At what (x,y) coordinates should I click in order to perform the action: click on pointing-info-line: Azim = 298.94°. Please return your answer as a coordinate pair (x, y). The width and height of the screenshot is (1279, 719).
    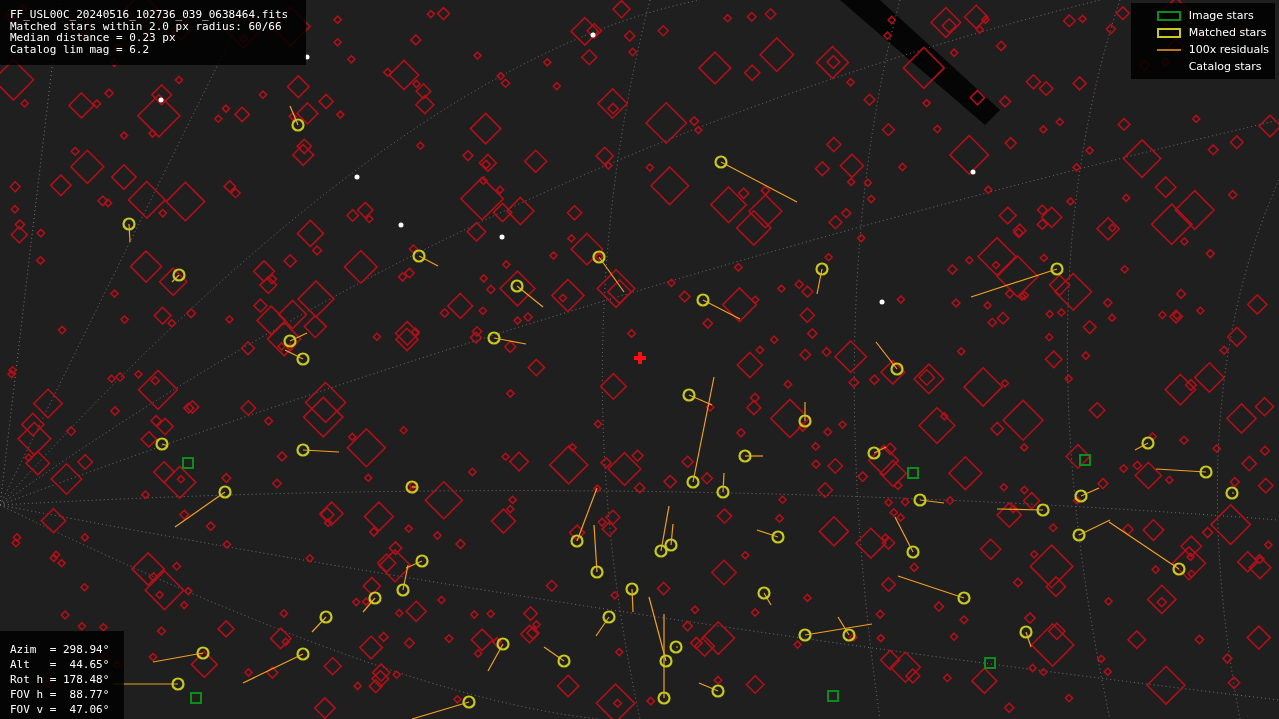
    Looking at the image, I should click on (60, 649).